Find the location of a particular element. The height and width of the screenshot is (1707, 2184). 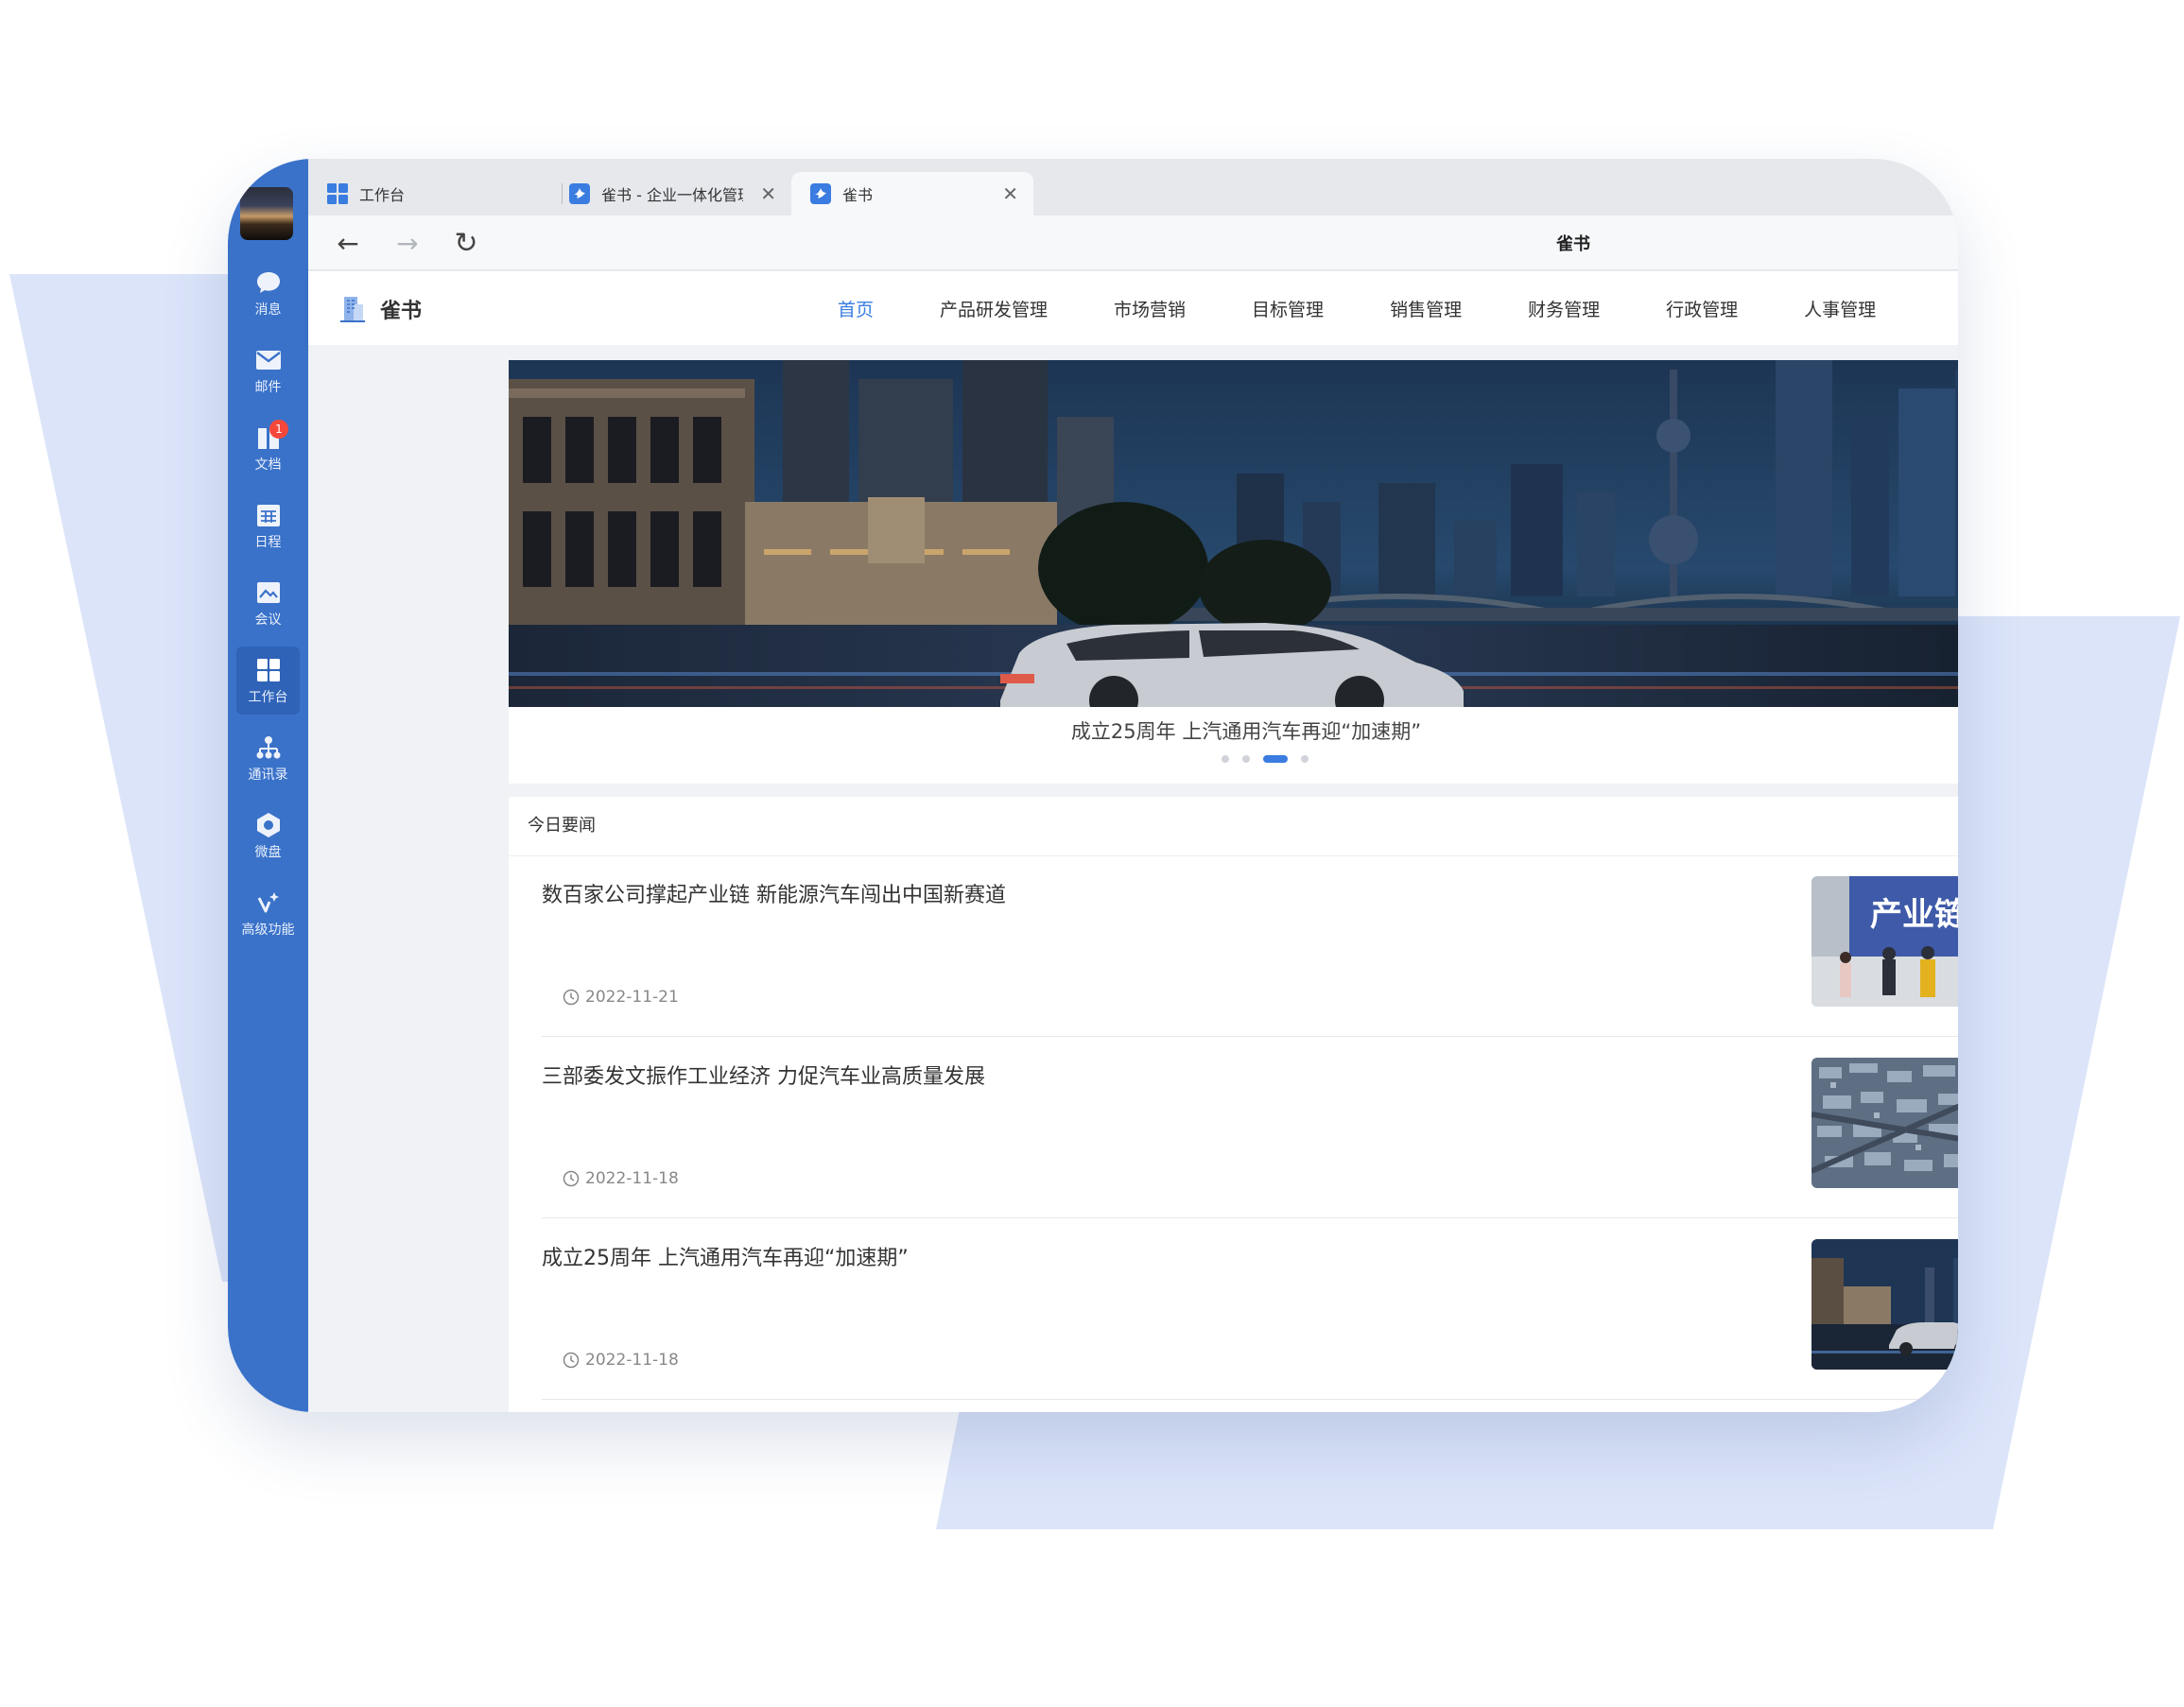

rail-item-calendar: 日程 is located at coordinates (268, 525).